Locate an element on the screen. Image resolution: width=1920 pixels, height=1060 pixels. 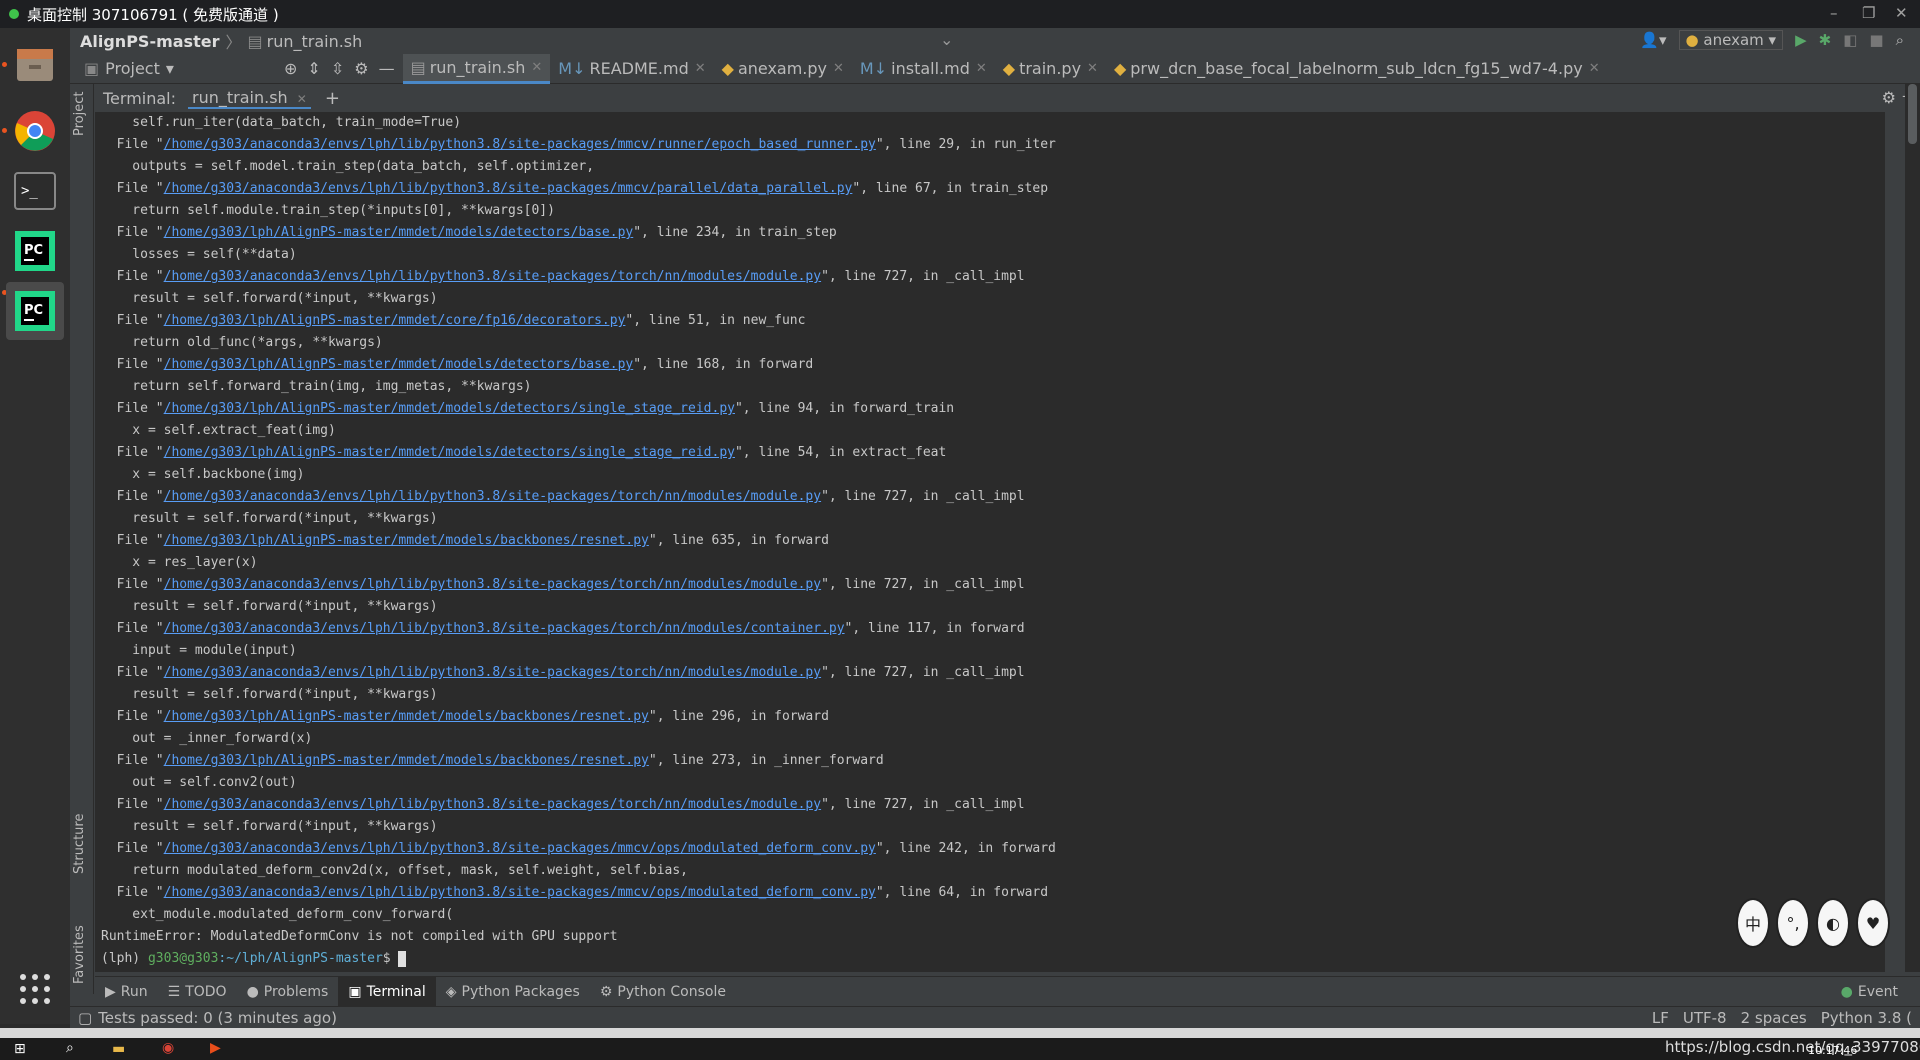
chevron-down-icon: ⌄ is located at coordinates (946, 39).